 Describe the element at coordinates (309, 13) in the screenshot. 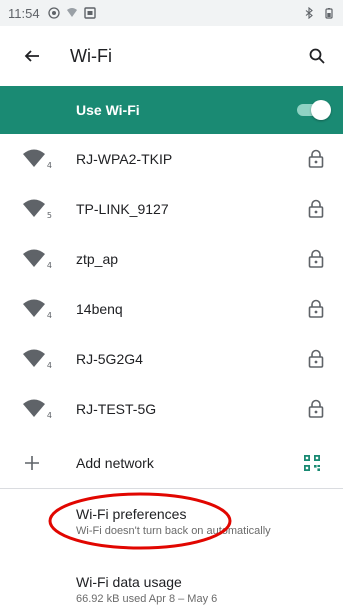

I see `bluetooth-icon` at that location.